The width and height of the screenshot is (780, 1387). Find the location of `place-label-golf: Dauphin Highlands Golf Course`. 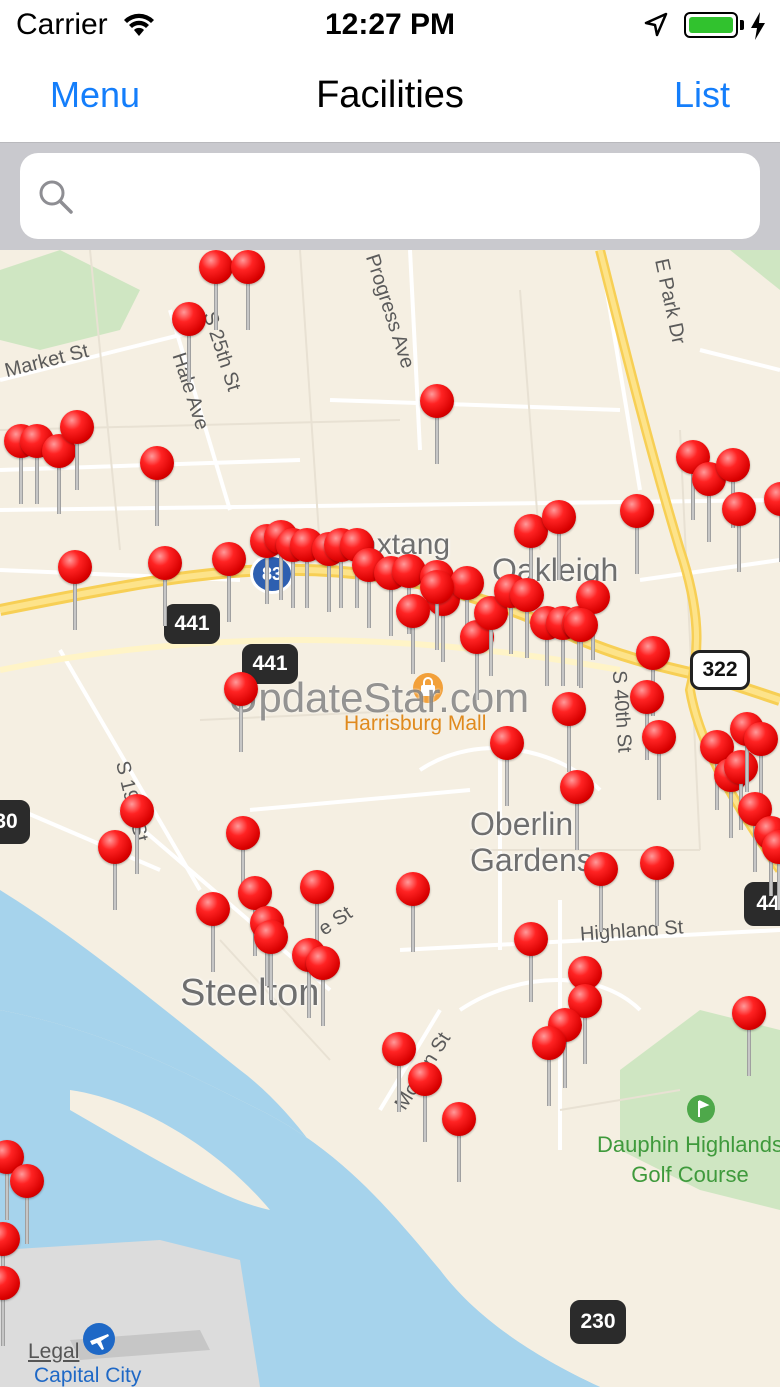

place-label-golf: Dauphin Highlands Golf Course is located at coordinates (685, 1160).